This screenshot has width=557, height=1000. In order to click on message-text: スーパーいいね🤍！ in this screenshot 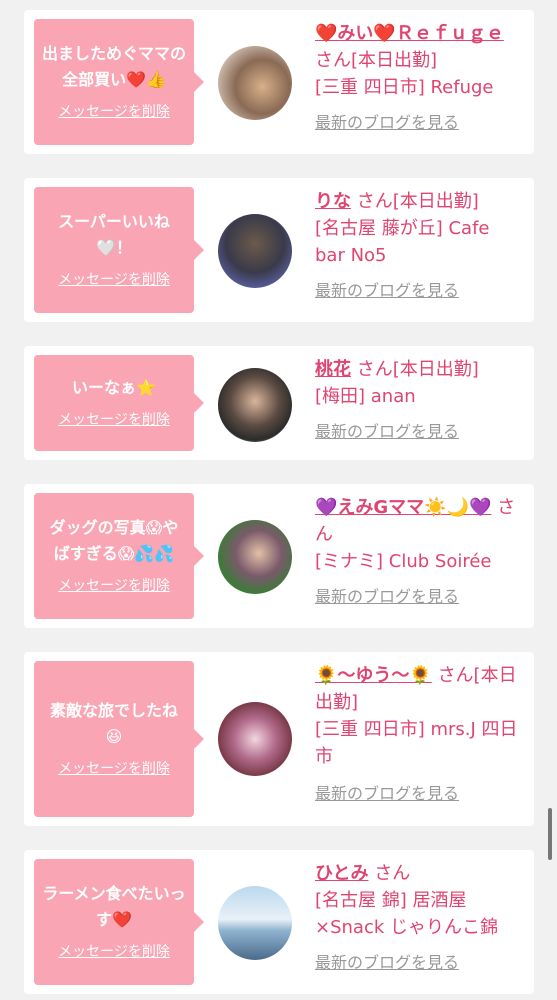, I will do `click(114, 234)`.